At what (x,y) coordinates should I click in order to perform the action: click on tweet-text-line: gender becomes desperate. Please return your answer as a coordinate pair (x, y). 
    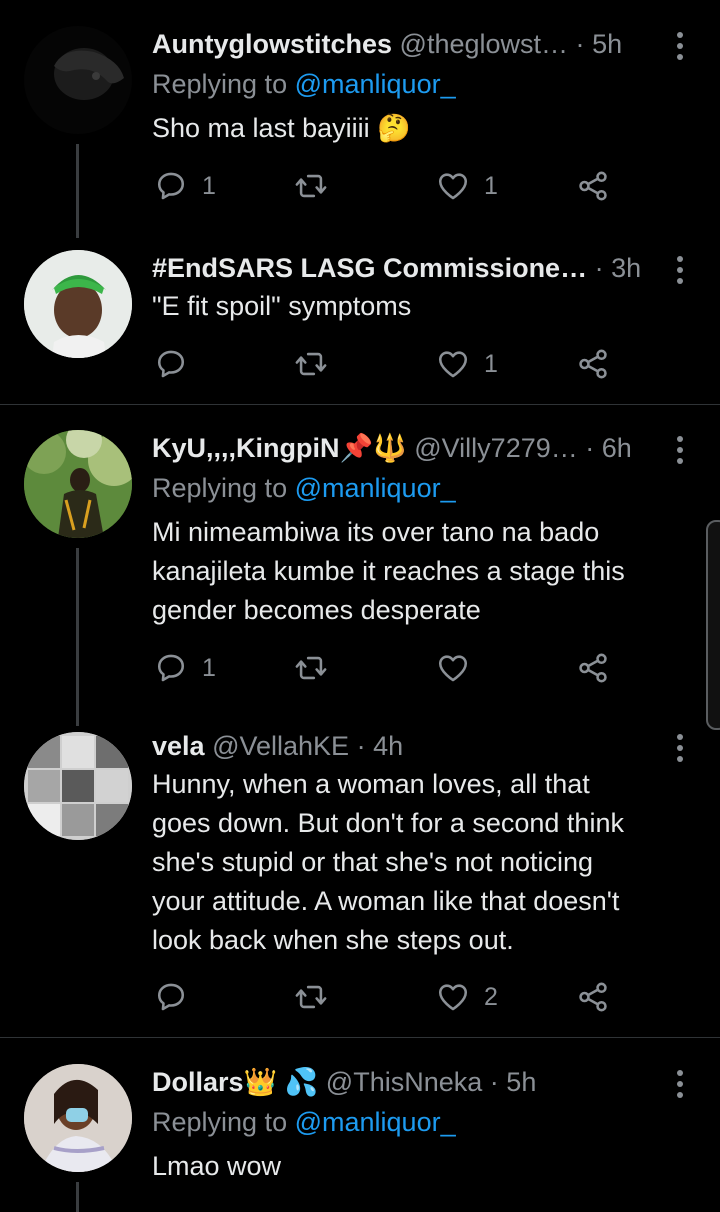
    Looking at the image, I should click on (316, 610).